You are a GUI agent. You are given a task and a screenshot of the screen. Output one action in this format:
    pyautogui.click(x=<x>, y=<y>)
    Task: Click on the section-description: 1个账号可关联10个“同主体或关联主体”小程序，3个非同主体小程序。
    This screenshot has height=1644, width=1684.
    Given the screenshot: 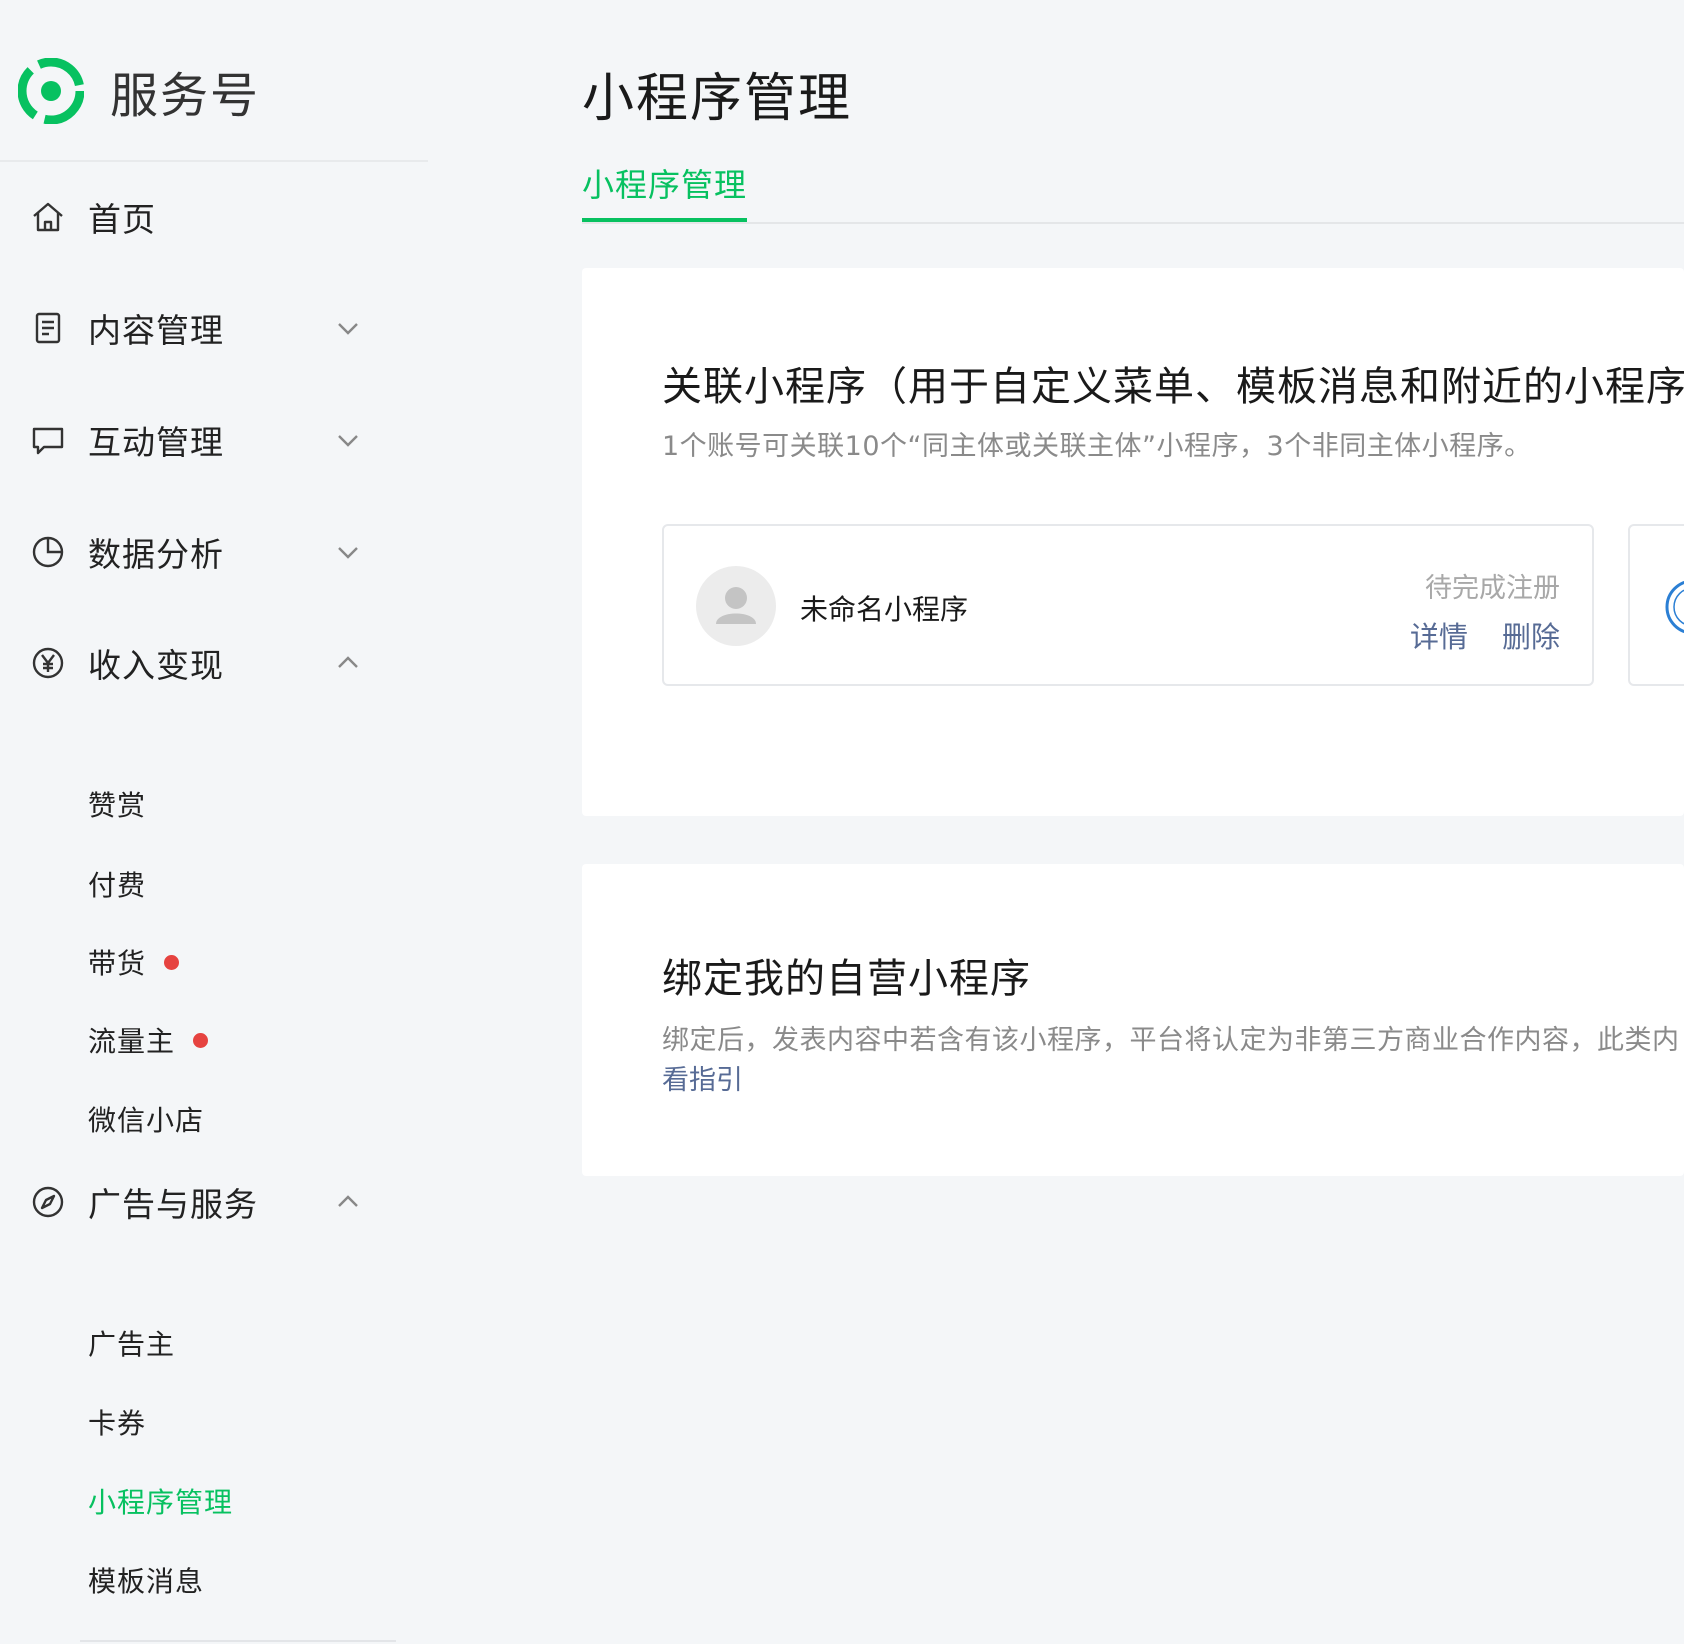 What is the action you would take?
    pyautogui.click(x=1097, y=446)
    